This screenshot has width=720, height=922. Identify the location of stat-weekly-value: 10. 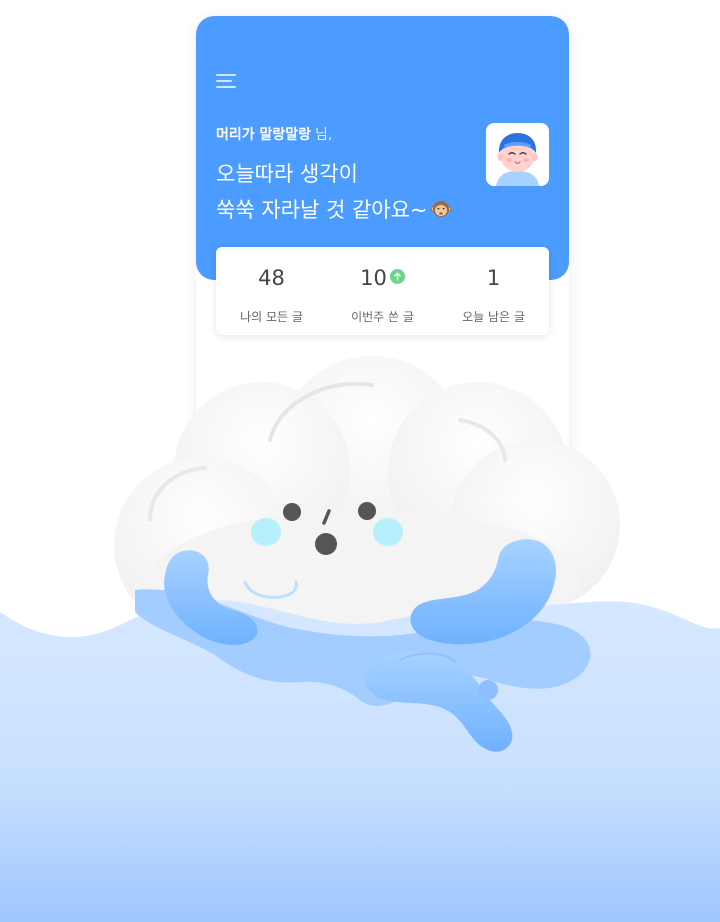
(373, 278).